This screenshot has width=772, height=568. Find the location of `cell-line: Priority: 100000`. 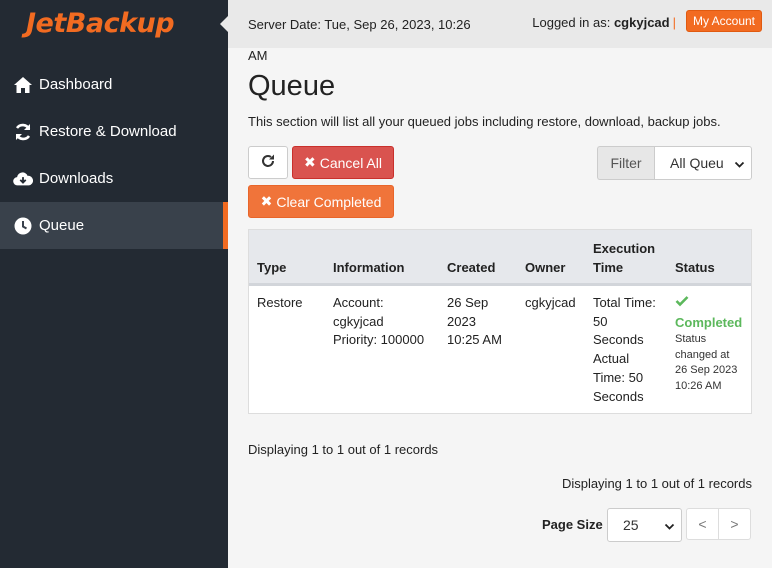

cell-line: Priority: 100000 is located at coordinates (379, 340).